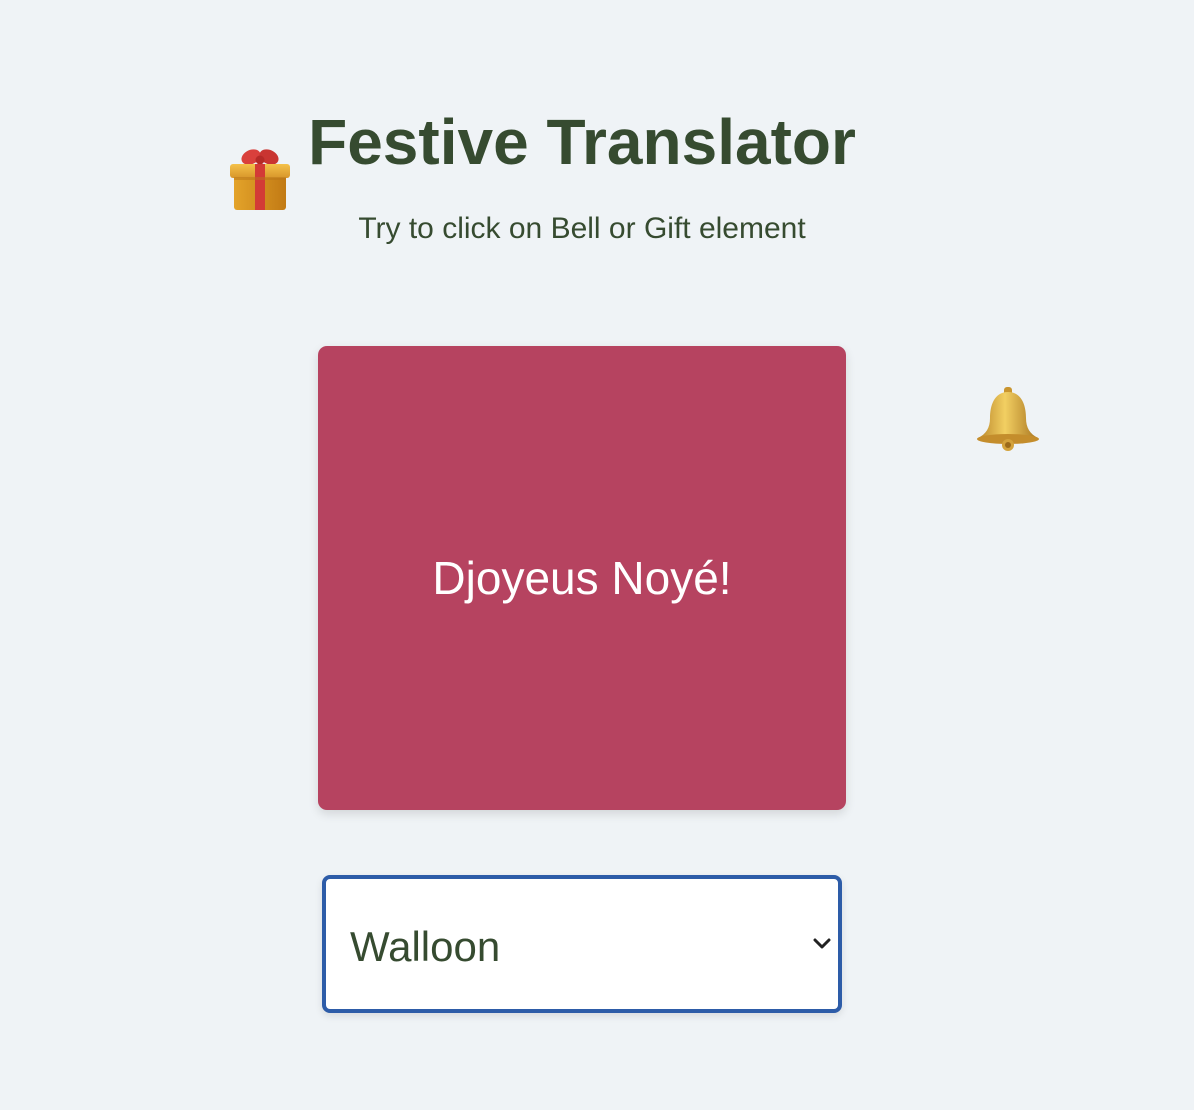  Describe the element at coordinates (260, 180) in the screenshot. I see `gift-icon` at that location.